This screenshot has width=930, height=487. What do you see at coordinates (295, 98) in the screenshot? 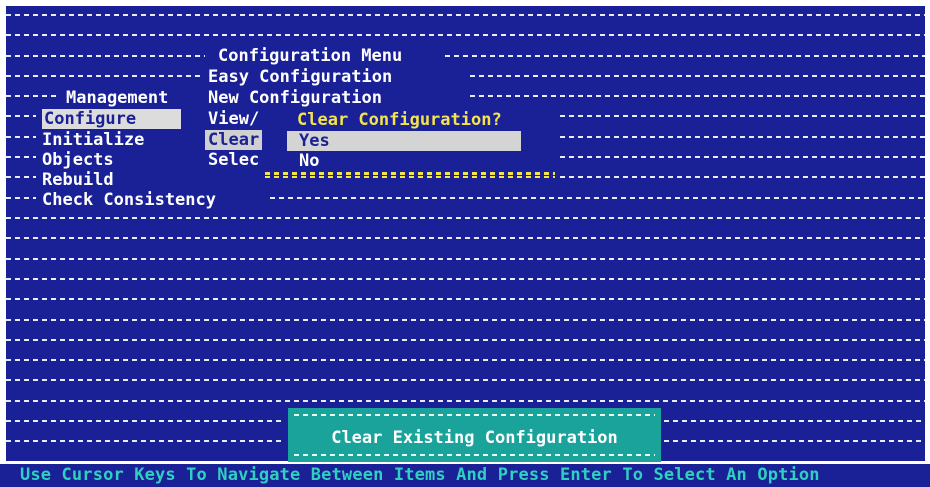
I see `new-configuration-item: New Configuration` at bounding box center [295, 98].